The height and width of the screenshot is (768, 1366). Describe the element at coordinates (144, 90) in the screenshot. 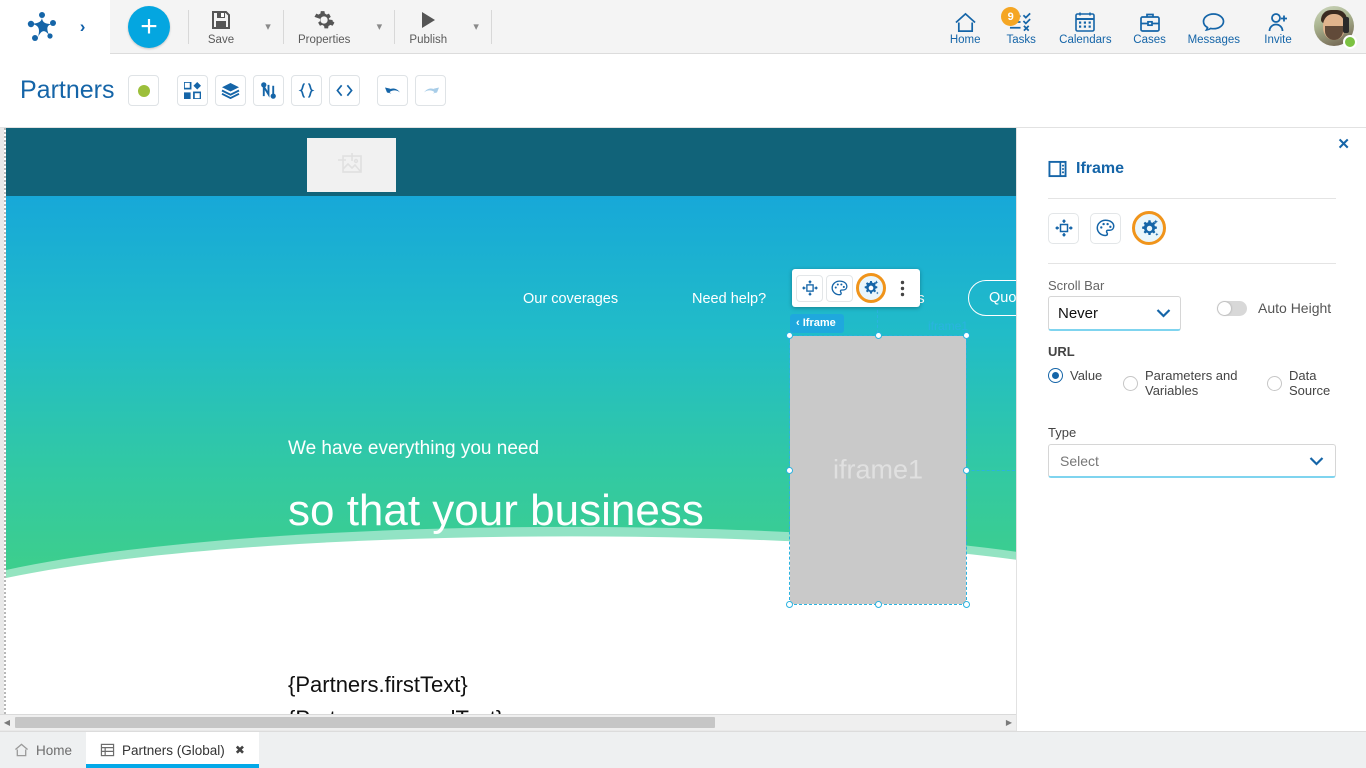

I see `status-badge` at that location.